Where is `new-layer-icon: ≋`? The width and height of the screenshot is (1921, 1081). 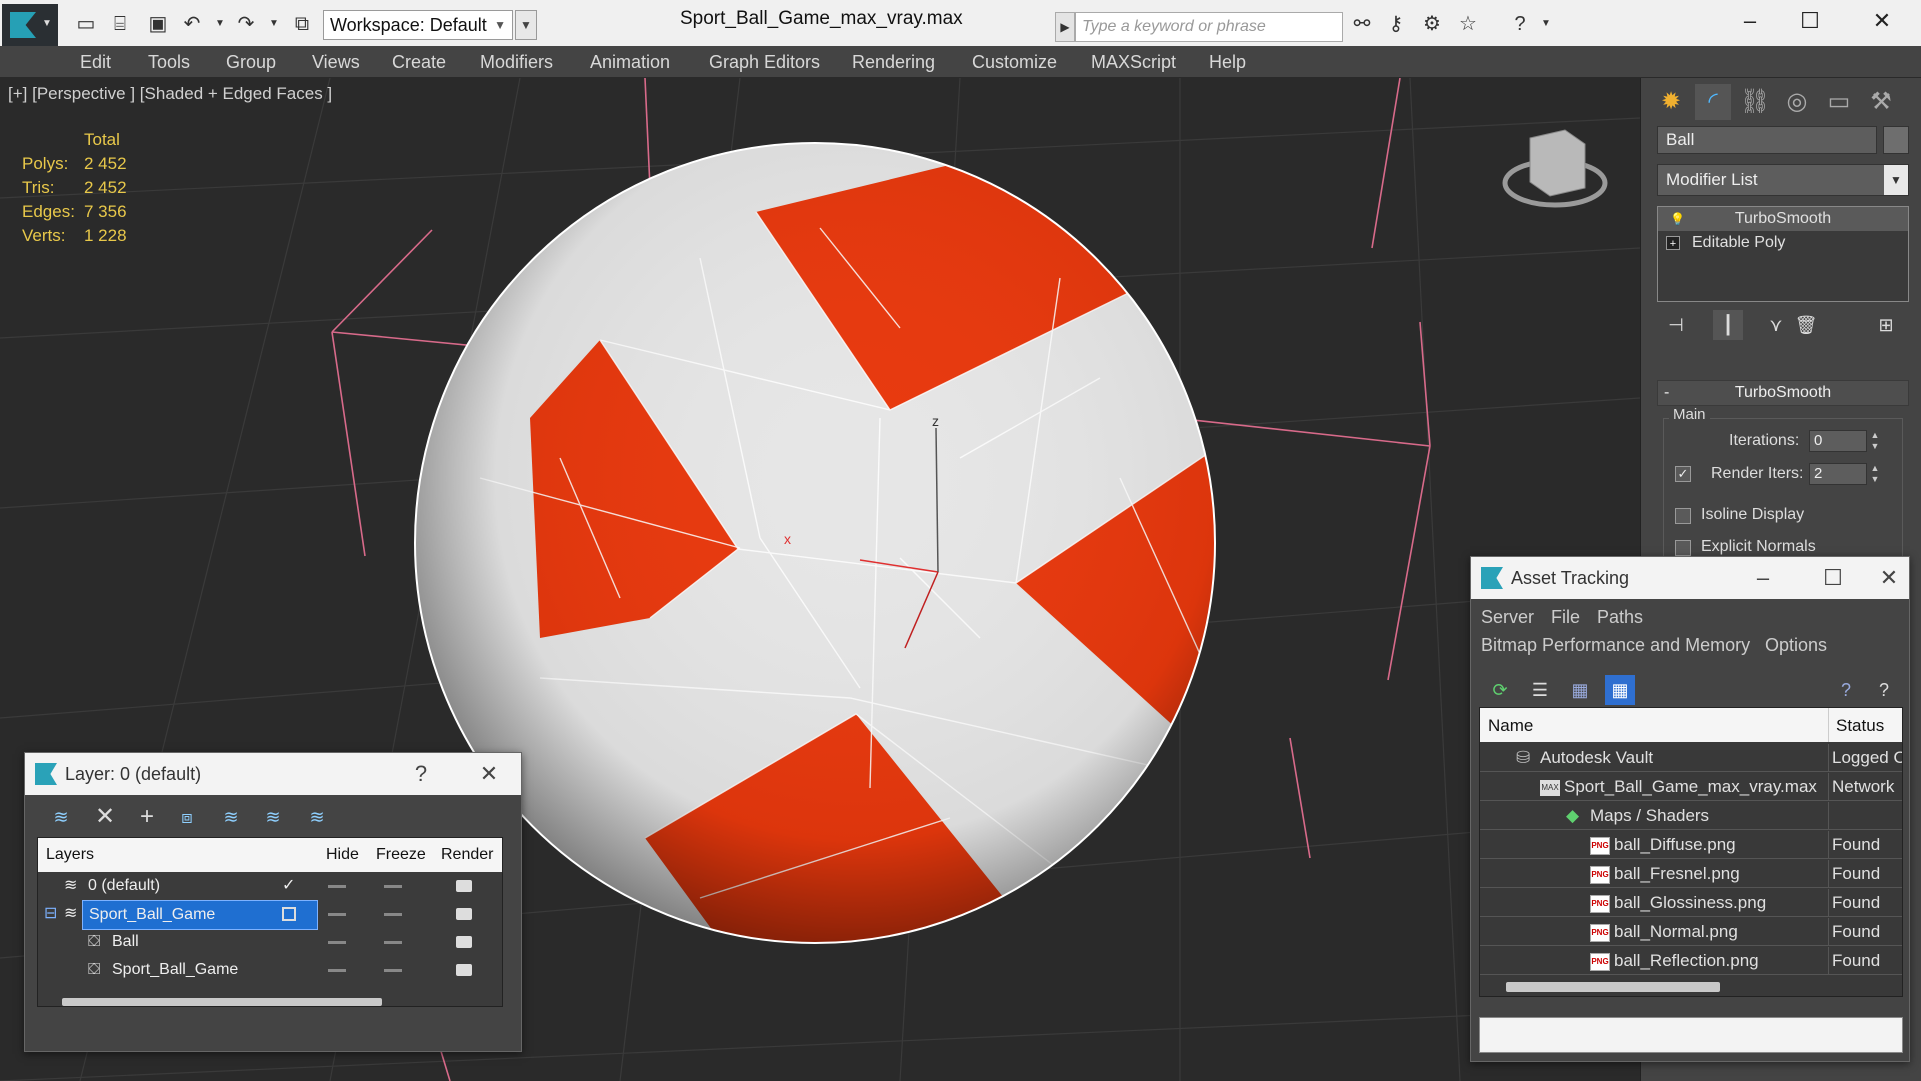 new-layer-icon: ≋ is located at coordinates (61, 817).